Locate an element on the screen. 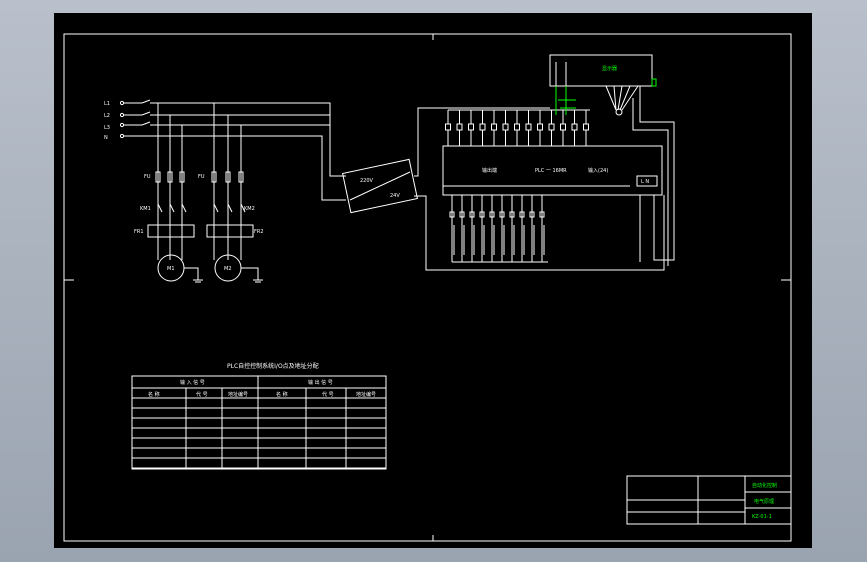 This screenshot has width=867, height=562. svg-text: FR1 is located at coordinates (139, 232).